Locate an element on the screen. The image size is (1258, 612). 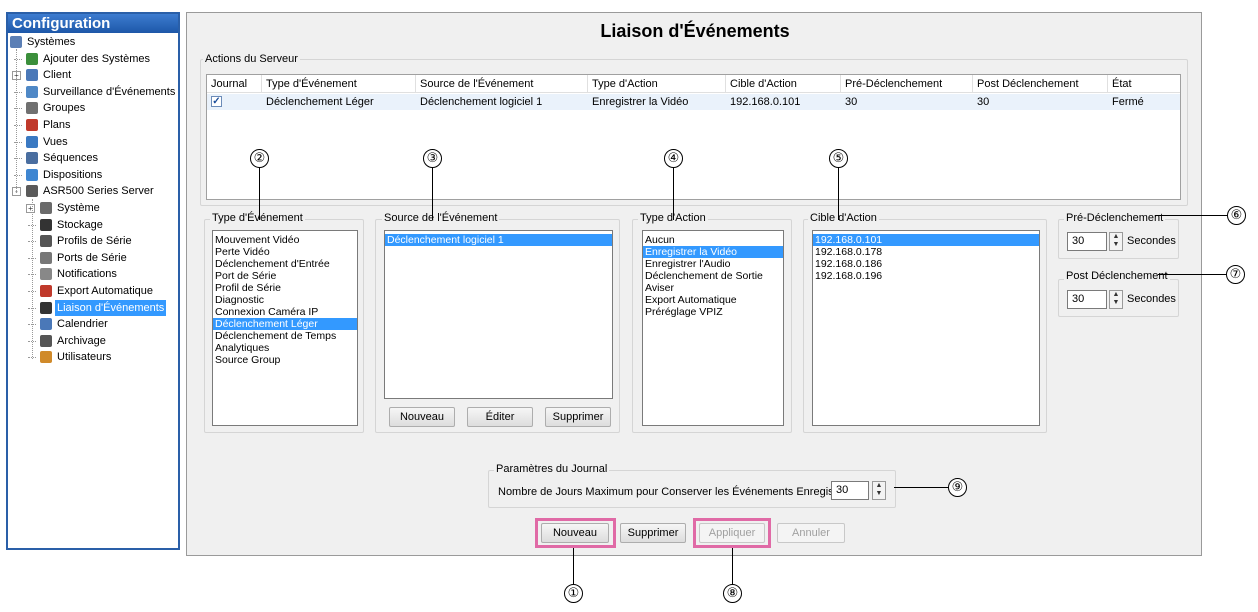
archive-icon is located at coordinates (46, 340).